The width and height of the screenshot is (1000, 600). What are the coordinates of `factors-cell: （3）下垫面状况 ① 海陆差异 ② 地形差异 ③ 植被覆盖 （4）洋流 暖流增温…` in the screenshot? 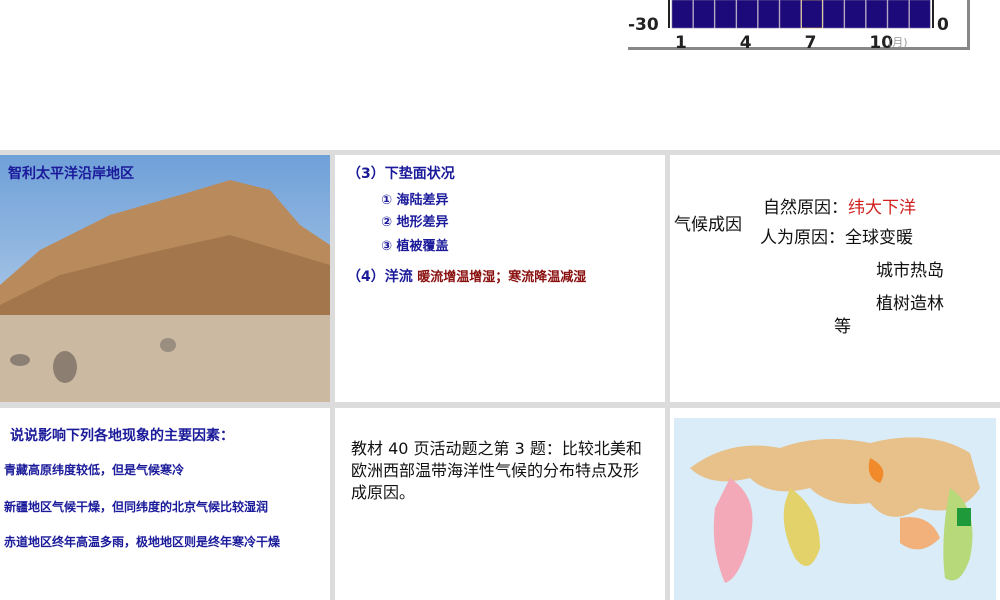 It's located at (500, 278).